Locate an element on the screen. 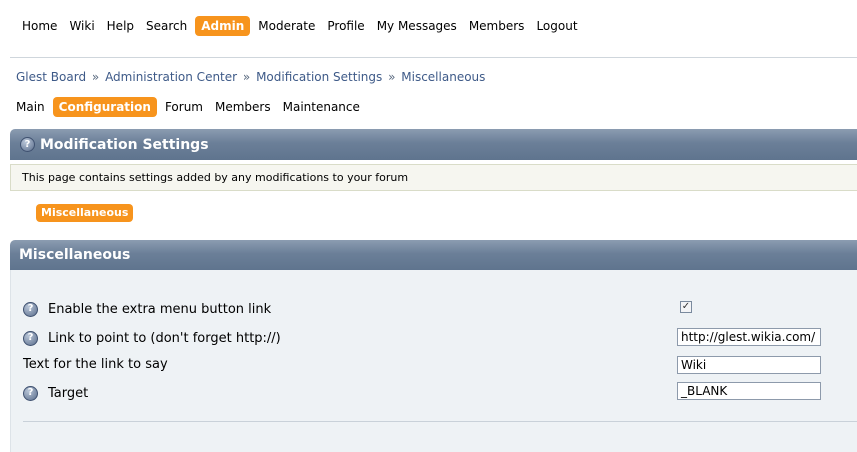 The image size is (857, 452). setting-row-target: ? Target is located at coordinates (55, 393).